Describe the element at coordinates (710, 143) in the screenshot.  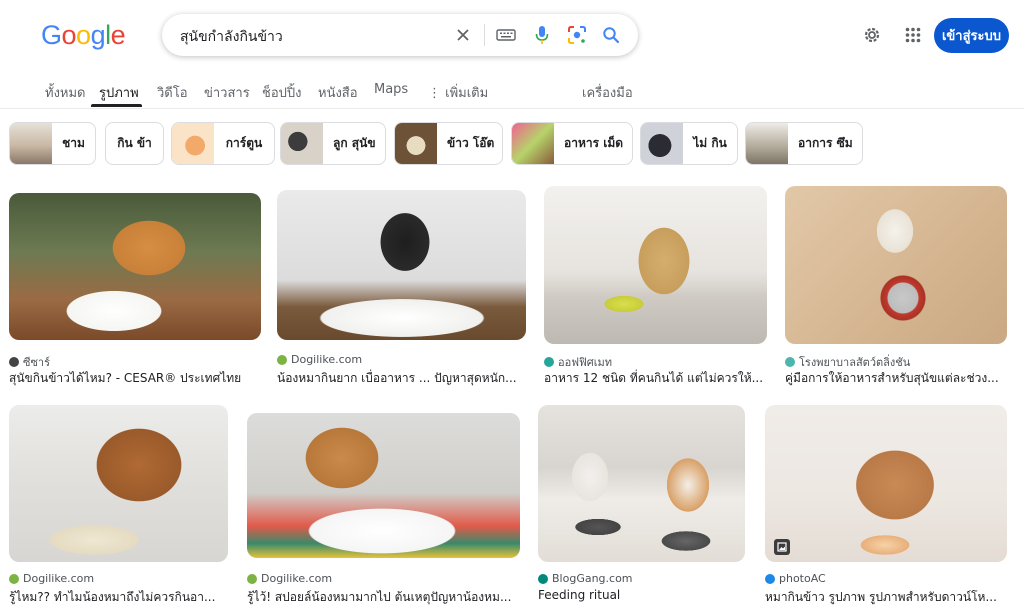
I see `chip-label: ไม่ กิน` at that location.